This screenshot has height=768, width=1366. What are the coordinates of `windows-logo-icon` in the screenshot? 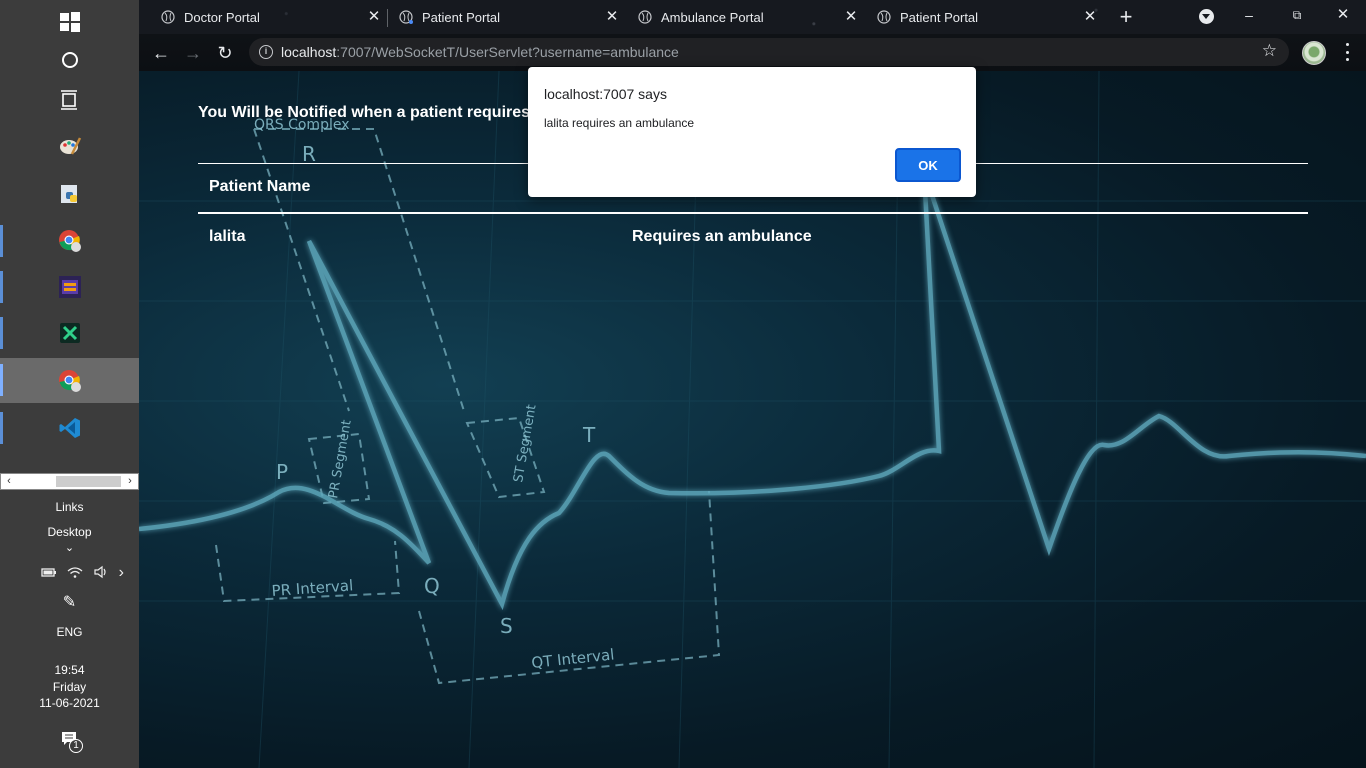 It's located at (69, 22).